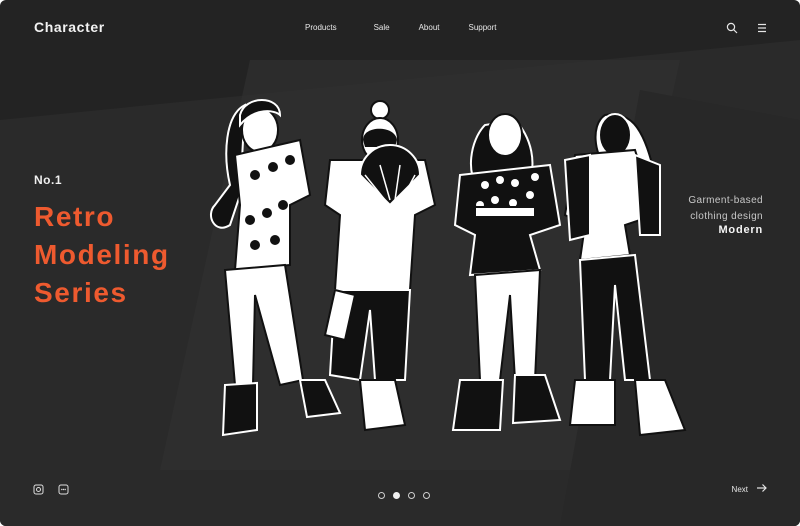  Describe the element at coordinates (732, 27) in the screenshot. I see `search-icon` at that location.